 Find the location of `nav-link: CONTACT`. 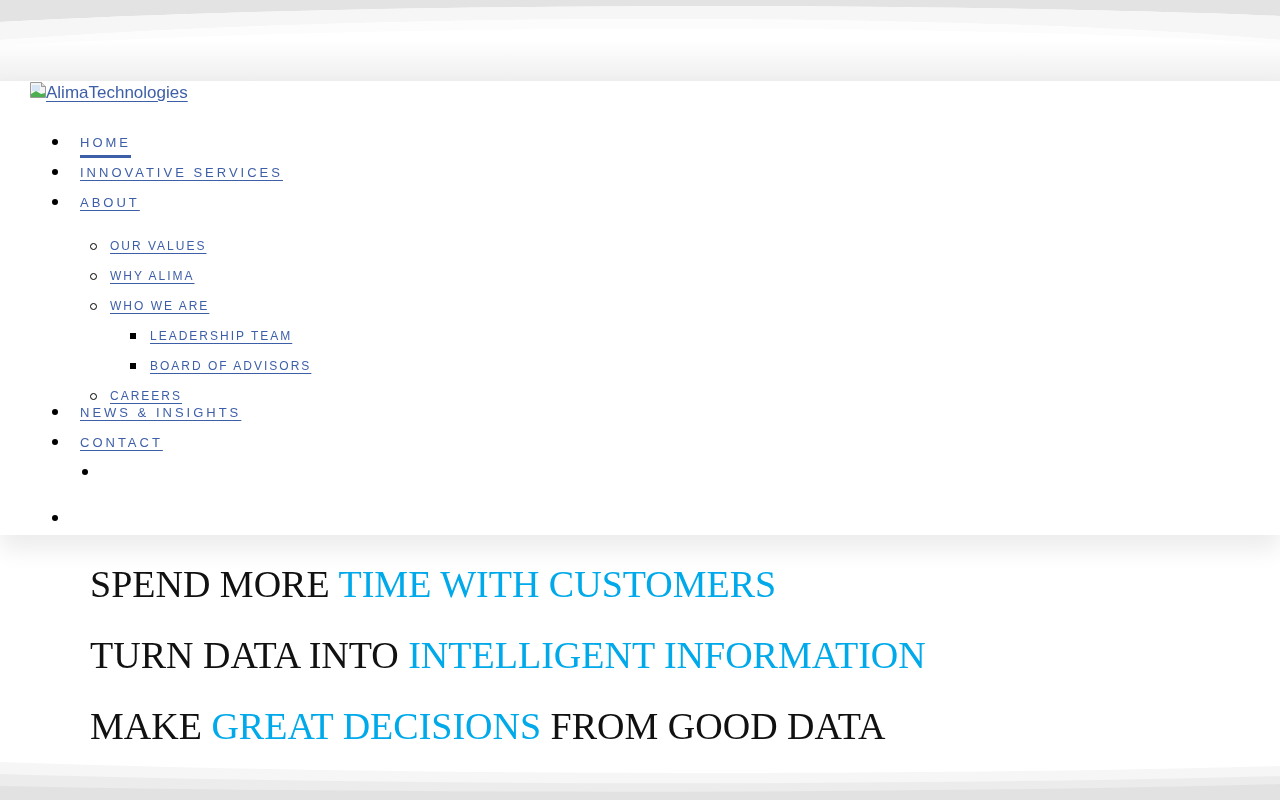

nav-link: CONTACT is located at coordinates (121, 442).